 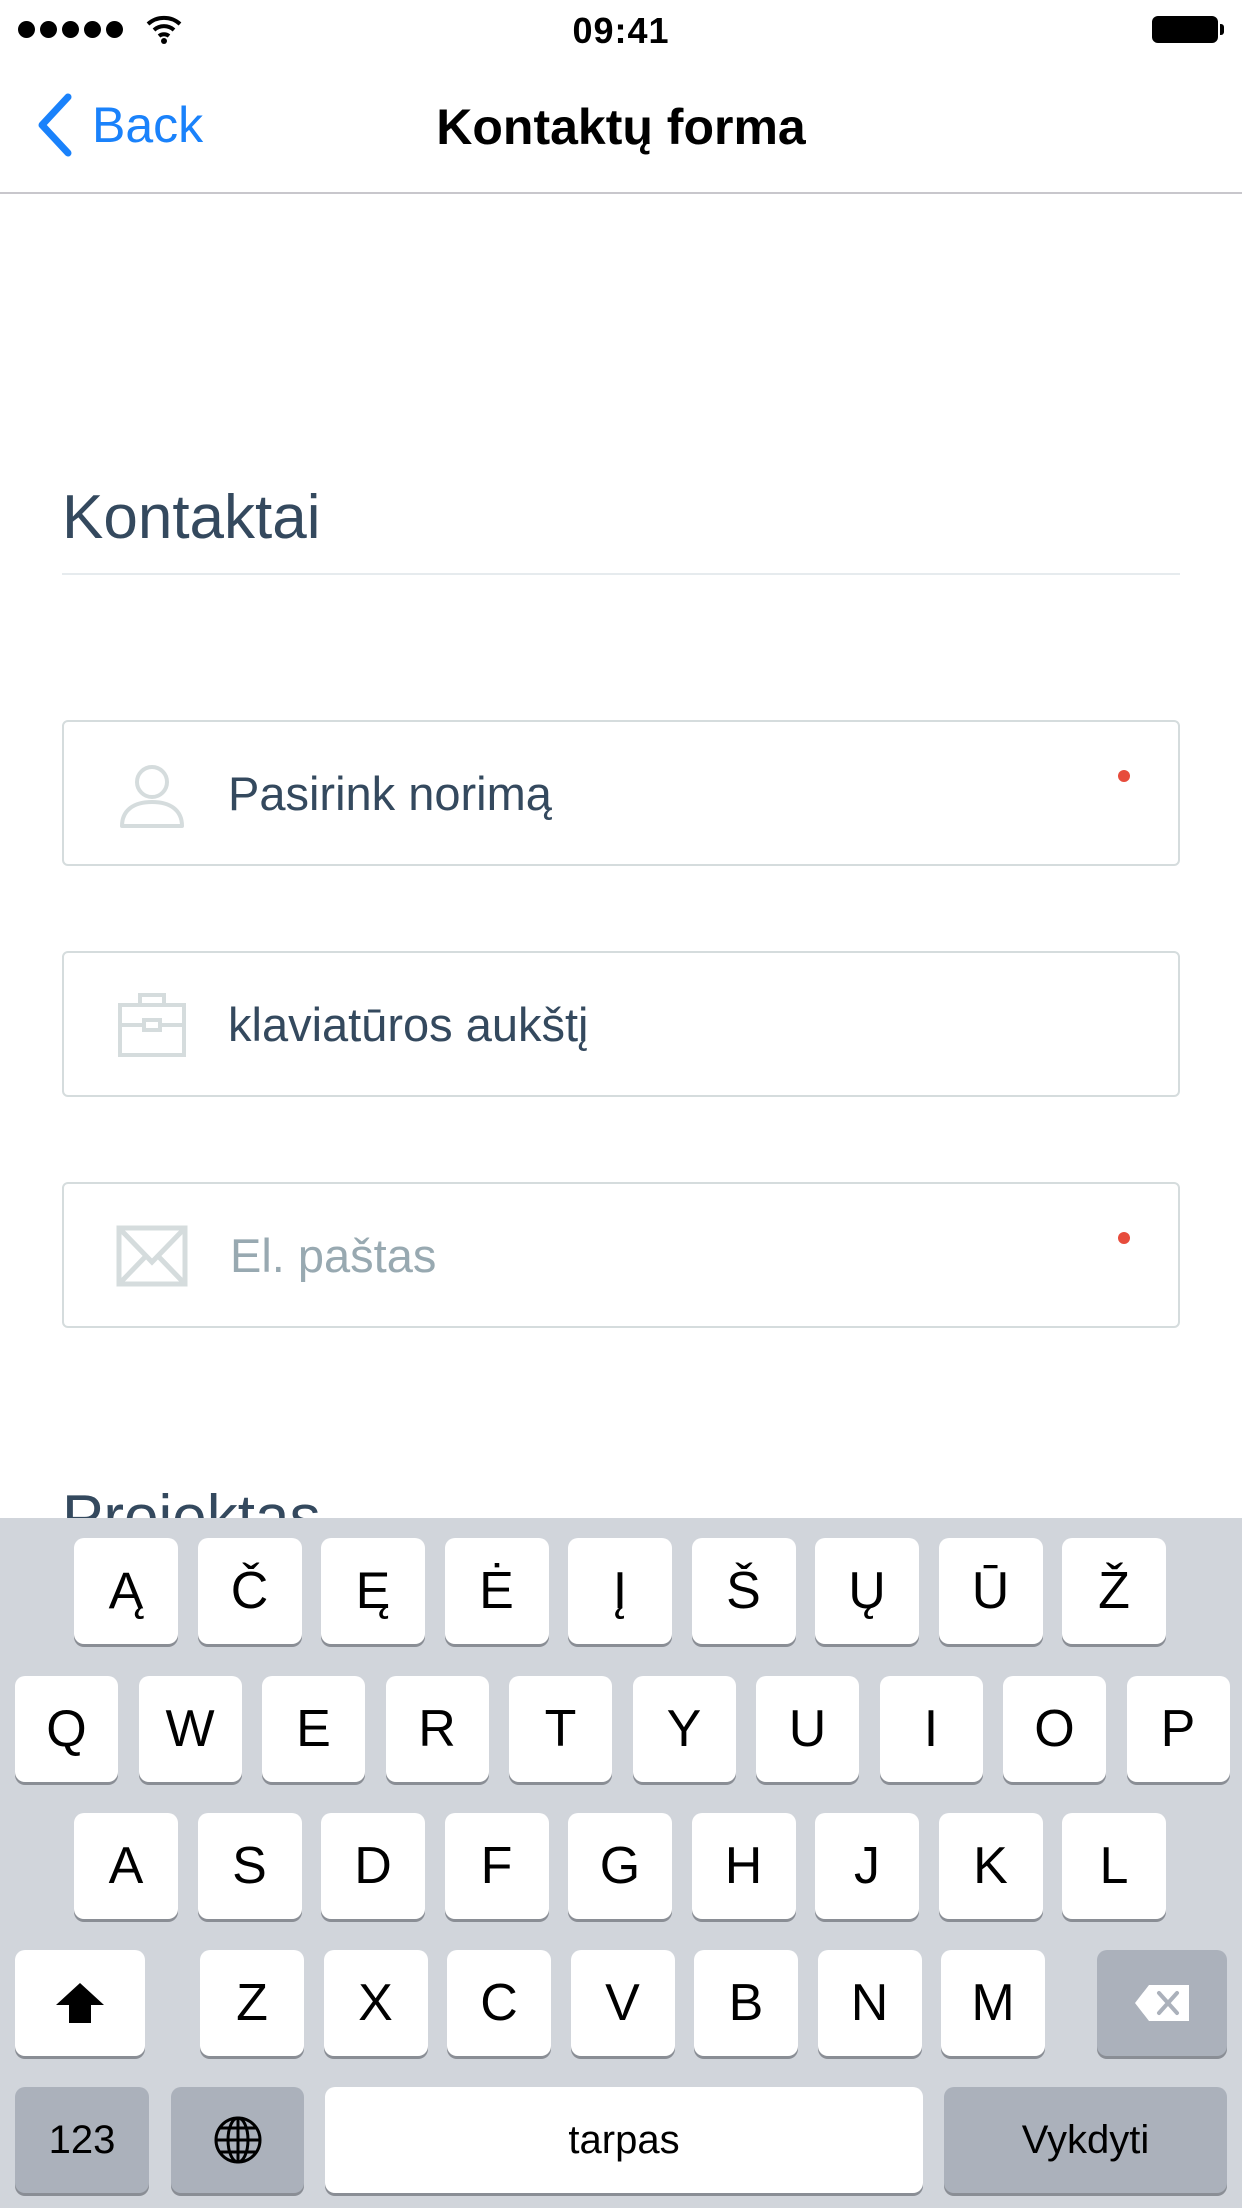 What do you see at coordinates (931, 1729) in the screenshot?
I see `key-i: I` at bounding box center [931, 1729].